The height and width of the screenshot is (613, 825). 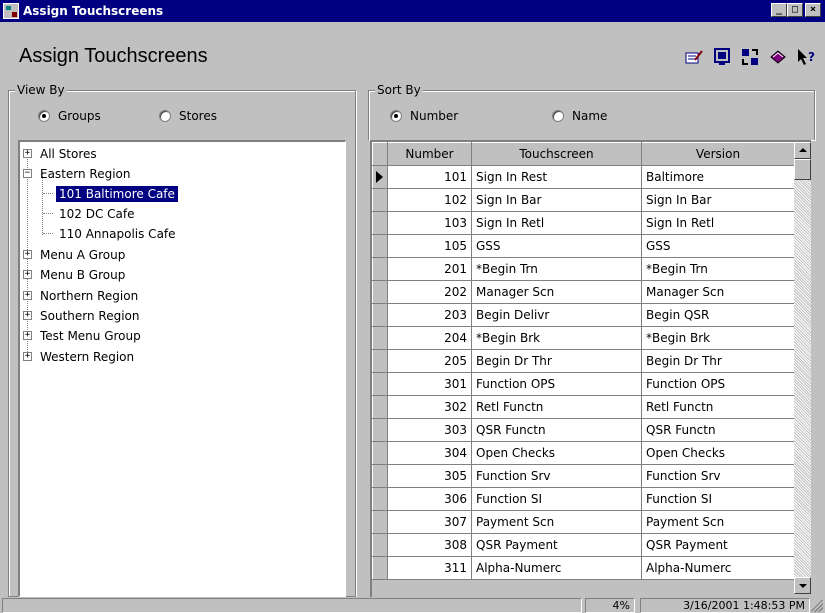 I want to click on cell-version: Function SI, so click(x=718, y=499).